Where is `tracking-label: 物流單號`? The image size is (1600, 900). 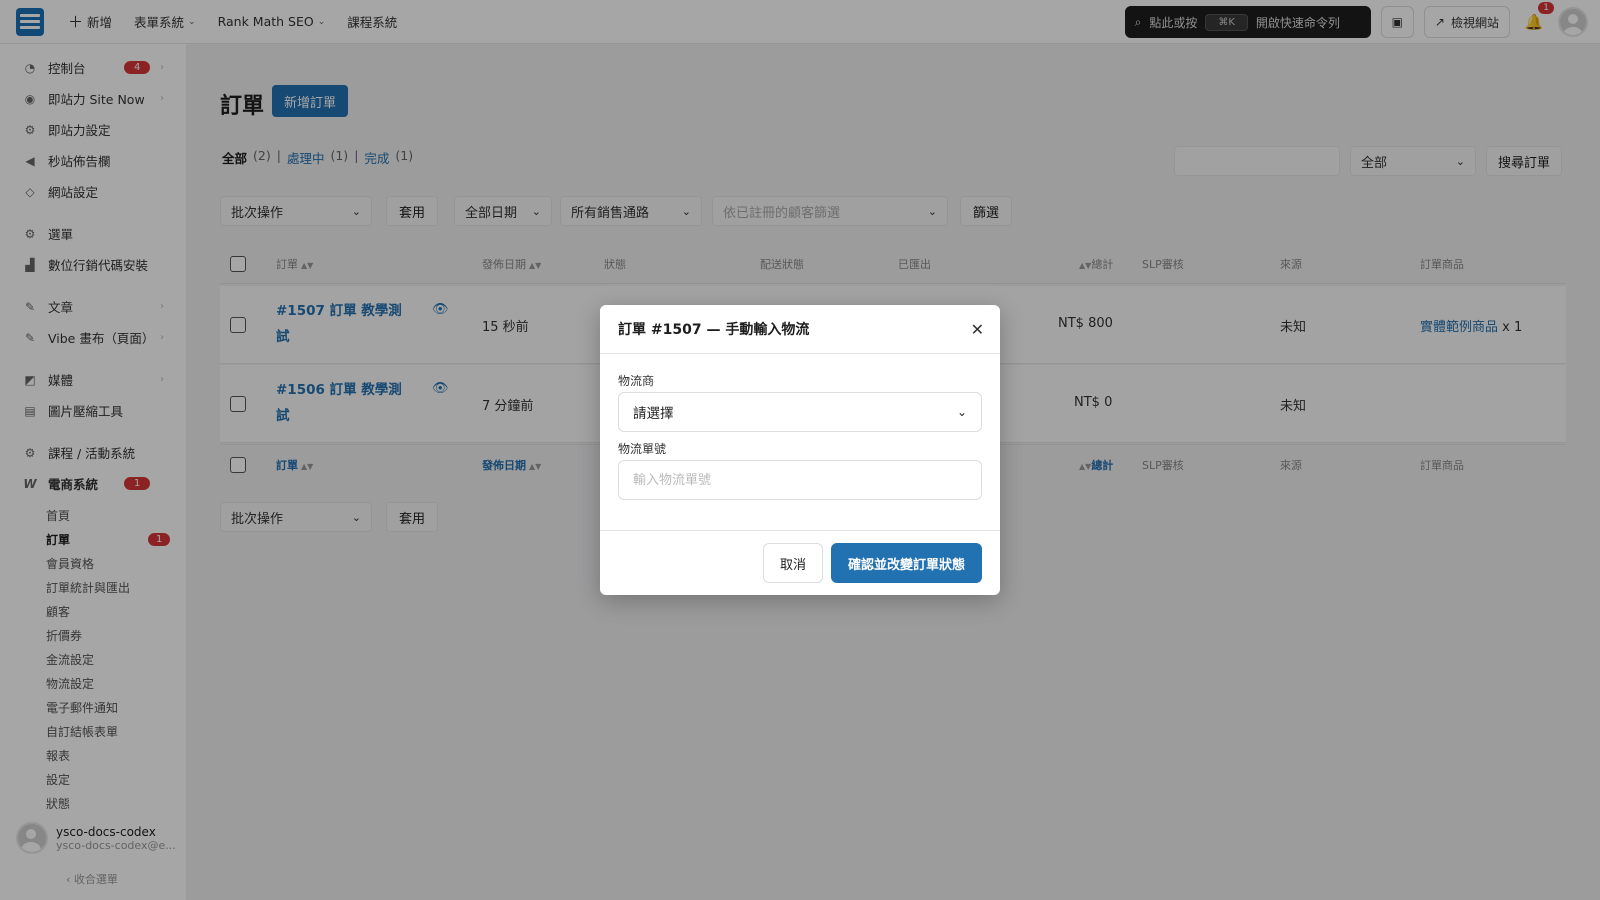 tracking-label: 物流單號 is located at coordinates (642, 449).